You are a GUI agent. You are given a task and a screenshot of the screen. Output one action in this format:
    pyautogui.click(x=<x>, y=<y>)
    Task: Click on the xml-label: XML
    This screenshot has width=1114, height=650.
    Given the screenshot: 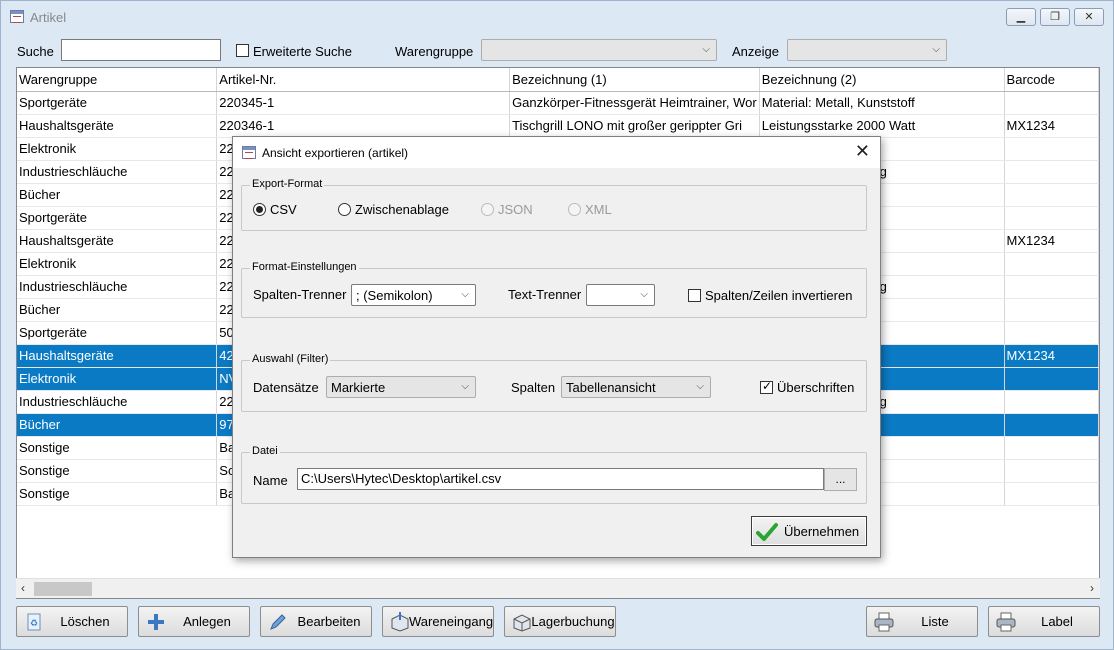 What is the action you would take?
    pyautogui.click(x=598, y=209)
    